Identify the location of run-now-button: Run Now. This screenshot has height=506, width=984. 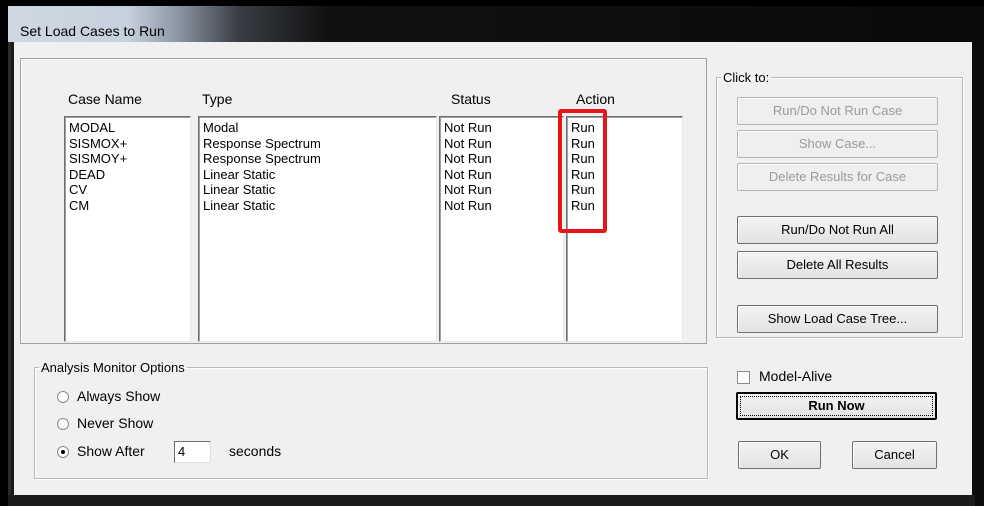
(836, 406).